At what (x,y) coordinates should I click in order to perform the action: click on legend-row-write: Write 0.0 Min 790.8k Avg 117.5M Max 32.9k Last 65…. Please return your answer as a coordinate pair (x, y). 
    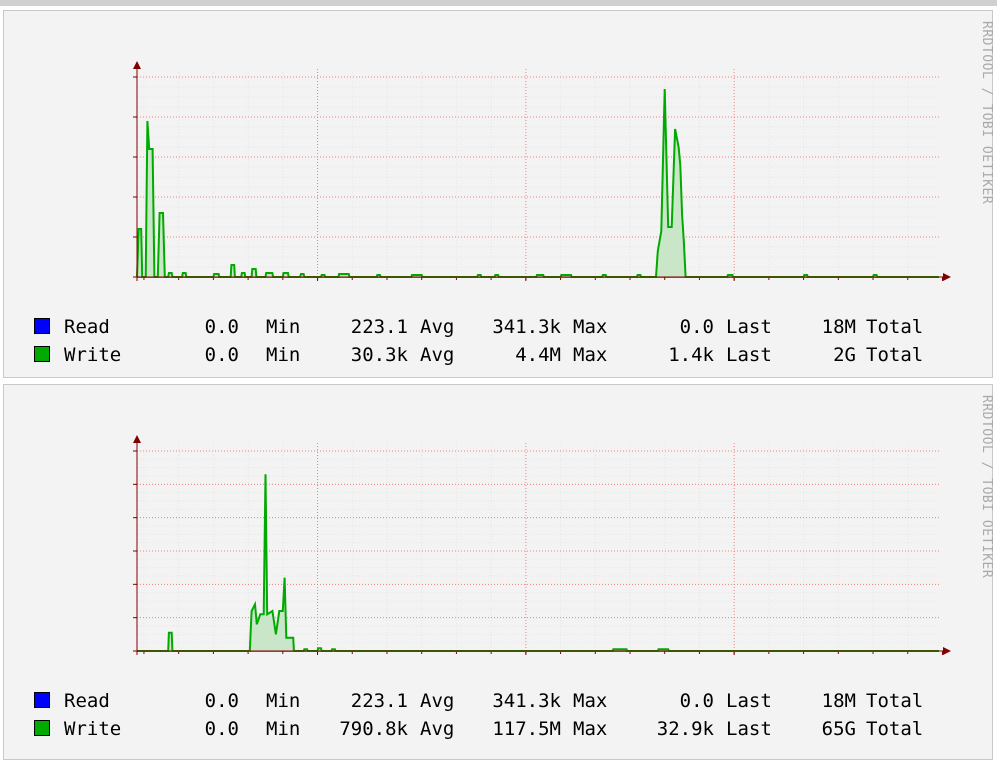
    Looking at the image, I should click on (484, 729).